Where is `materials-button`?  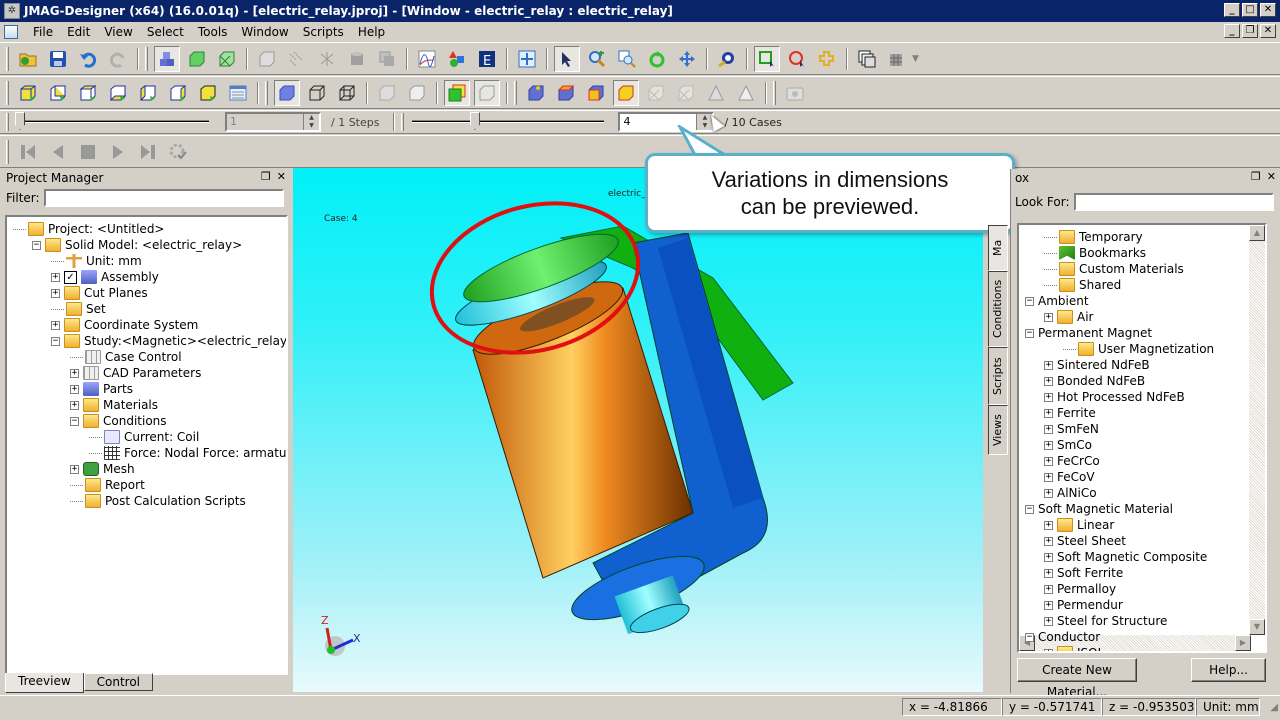
materials-button is located at coordinates (457, 59).